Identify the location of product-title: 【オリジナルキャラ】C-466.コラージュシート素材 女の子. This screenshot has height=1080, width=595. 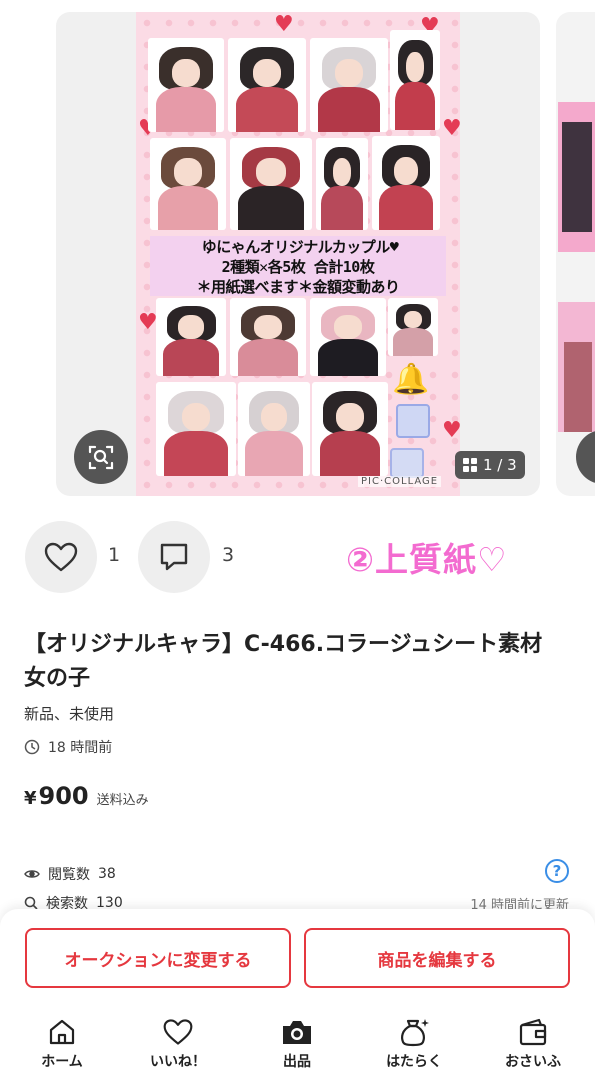
(294, 661).